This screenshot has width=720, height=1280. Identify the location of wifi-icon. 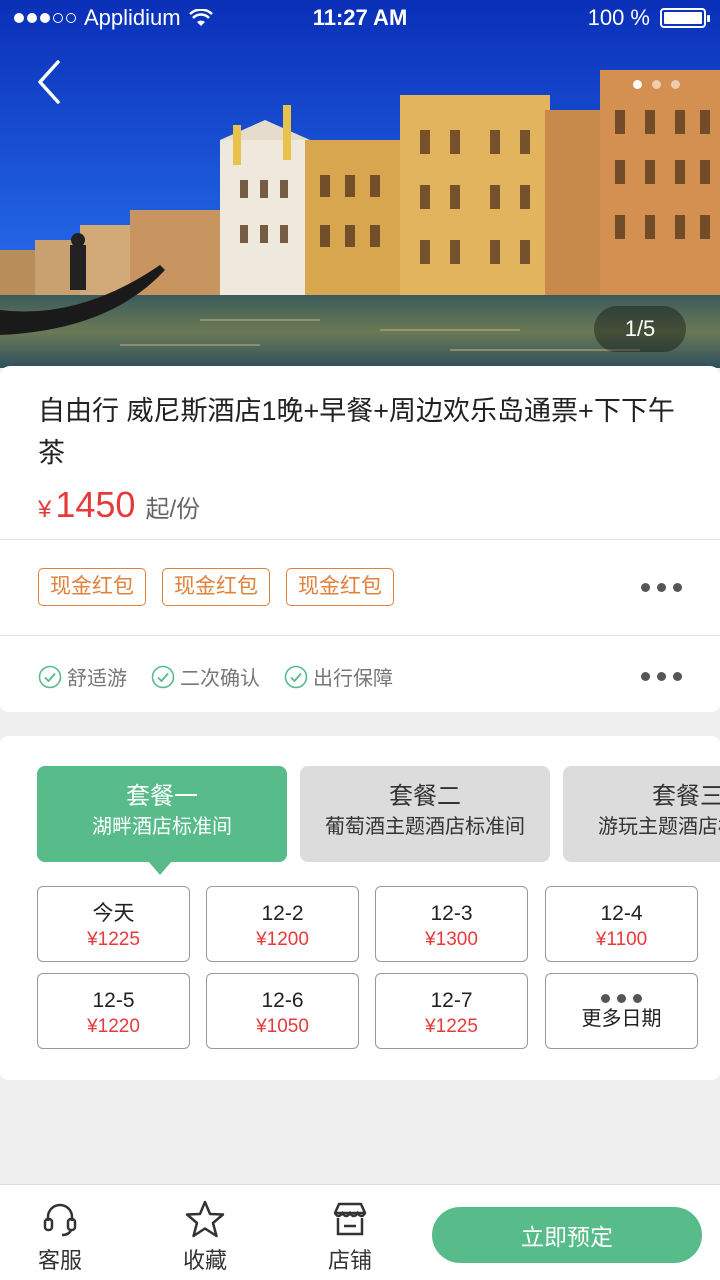
(200, 17).